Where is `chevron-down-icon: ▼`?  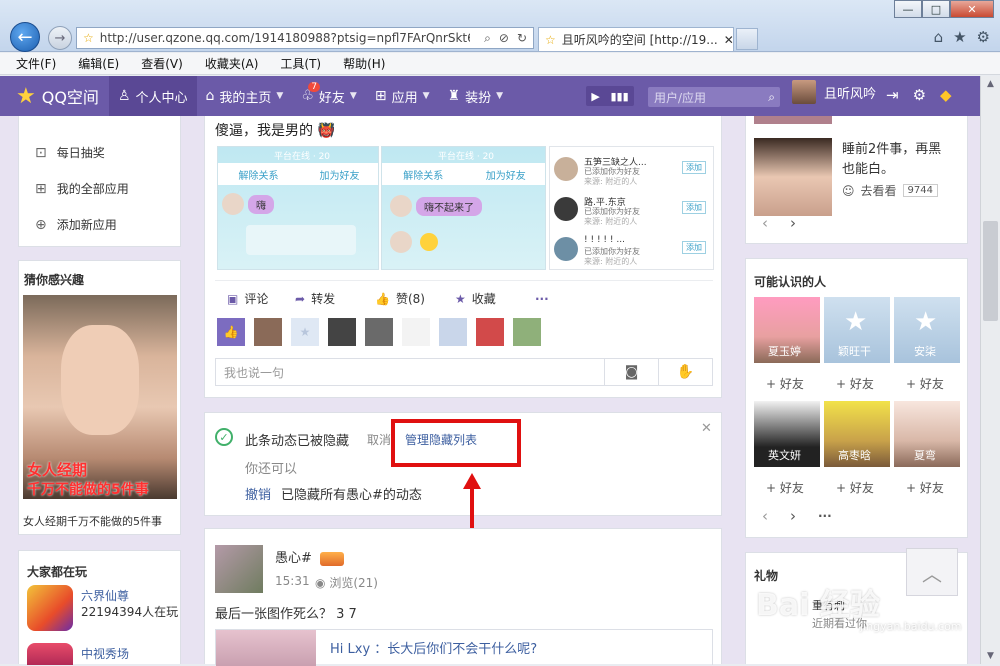 chevron-down-icon: ▼ is located at coordinates (500, 96).